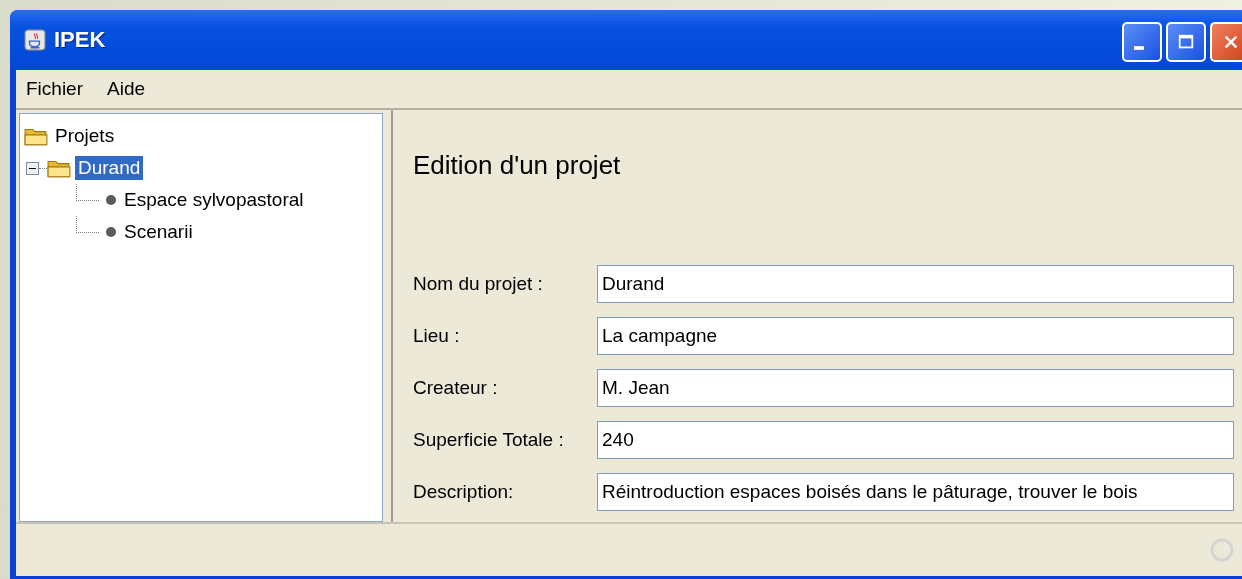 The image size is (1242, 579). Describe the element at coordinates (464, 492) in the screenshot. I see `field-label: Description:` at that location.